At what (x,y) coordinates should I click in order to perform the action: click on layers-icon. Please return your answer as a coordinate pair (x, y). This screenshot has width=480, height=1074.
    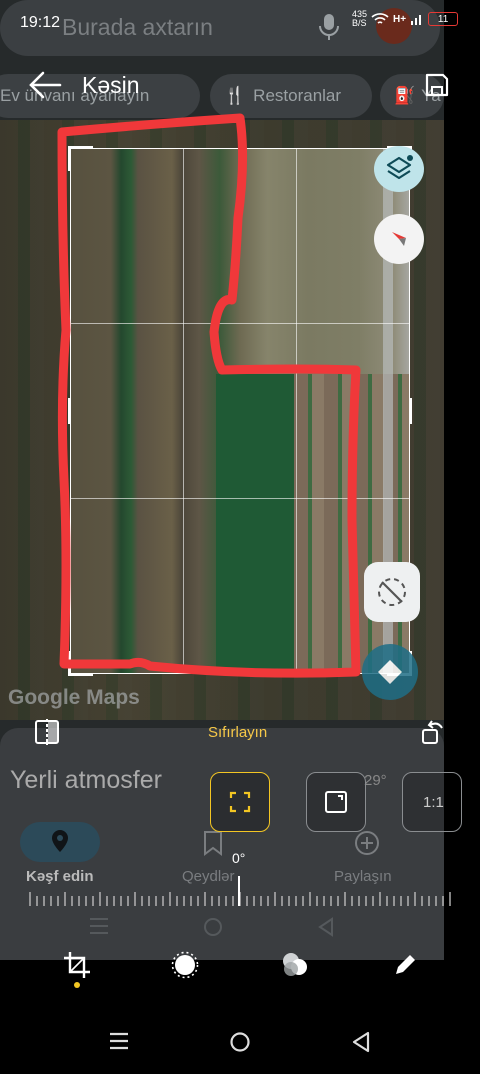
    Looking at the image, I should click on (399, 167).